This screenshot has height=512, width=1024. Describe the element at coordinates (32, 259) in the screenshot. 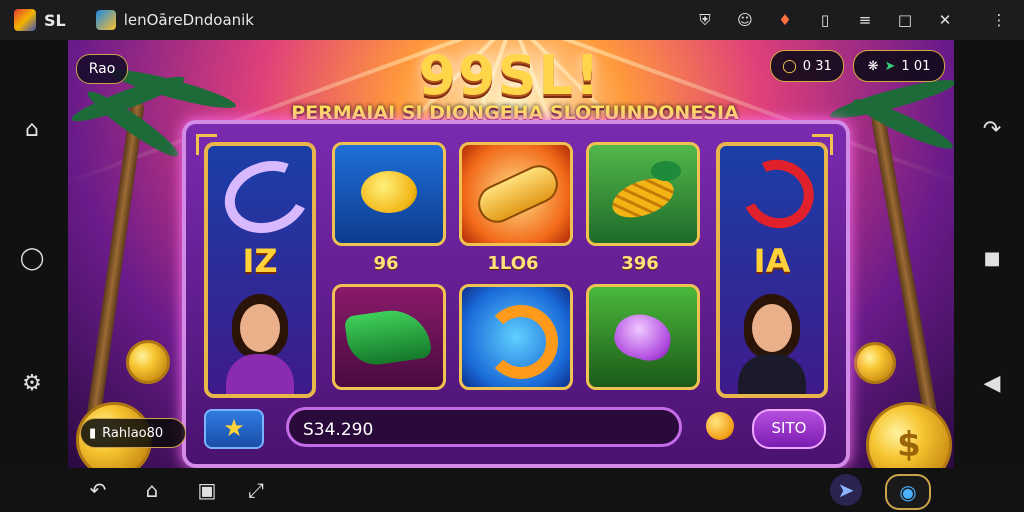

I see `circle-icon: ◯` at that location.